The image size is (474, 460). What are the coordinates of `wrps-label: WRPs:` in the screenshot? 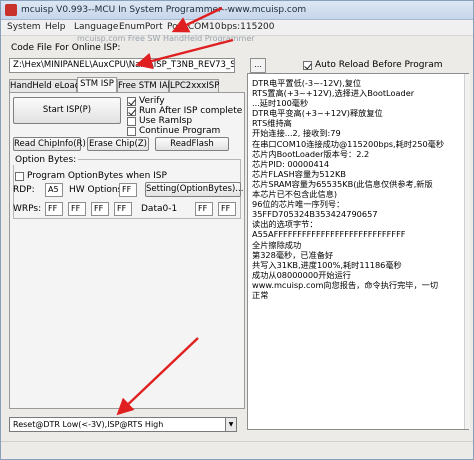 It's located at (27, 209).